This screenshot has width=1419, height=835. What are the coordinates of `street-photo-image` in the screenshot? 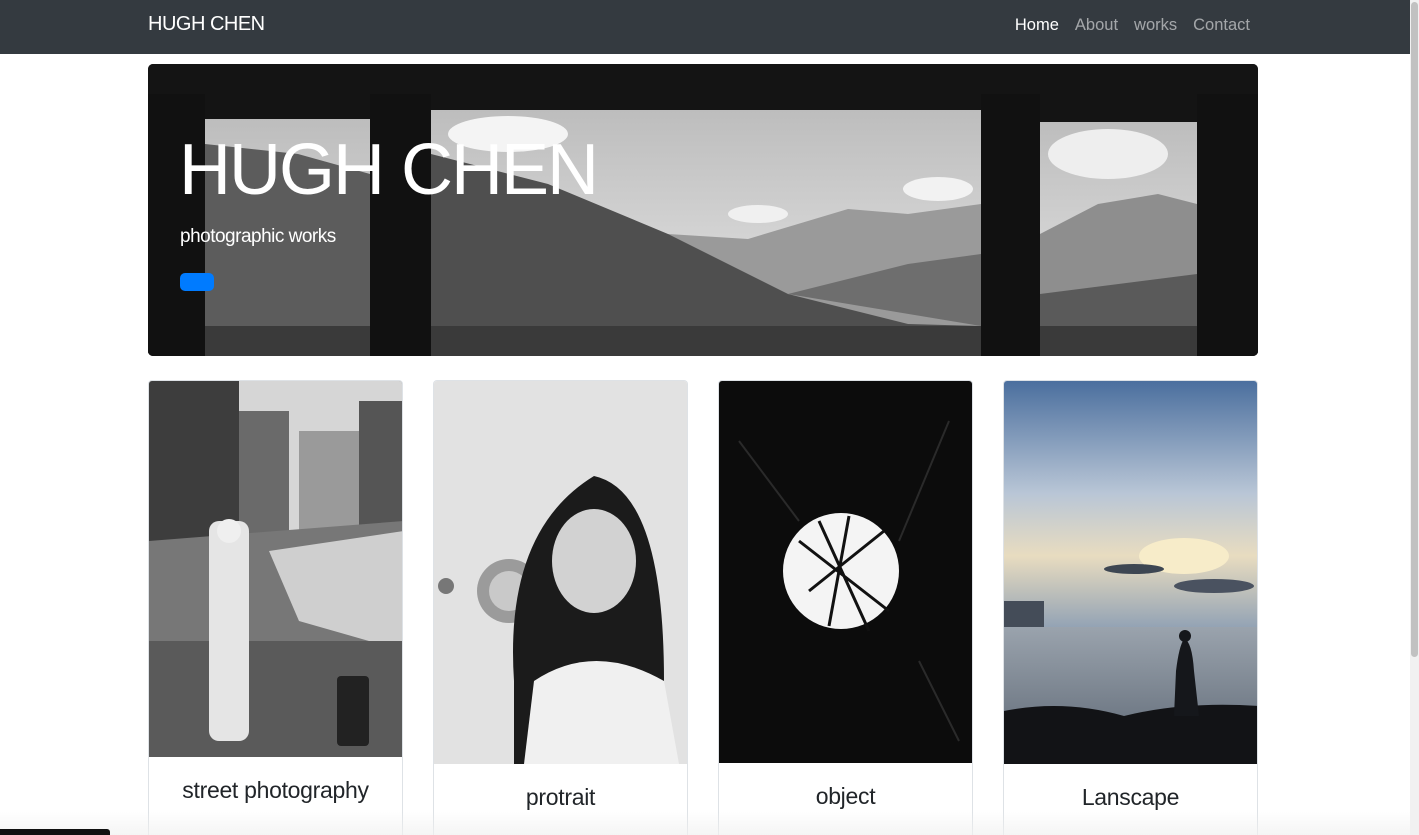 It's located at (275, 569).